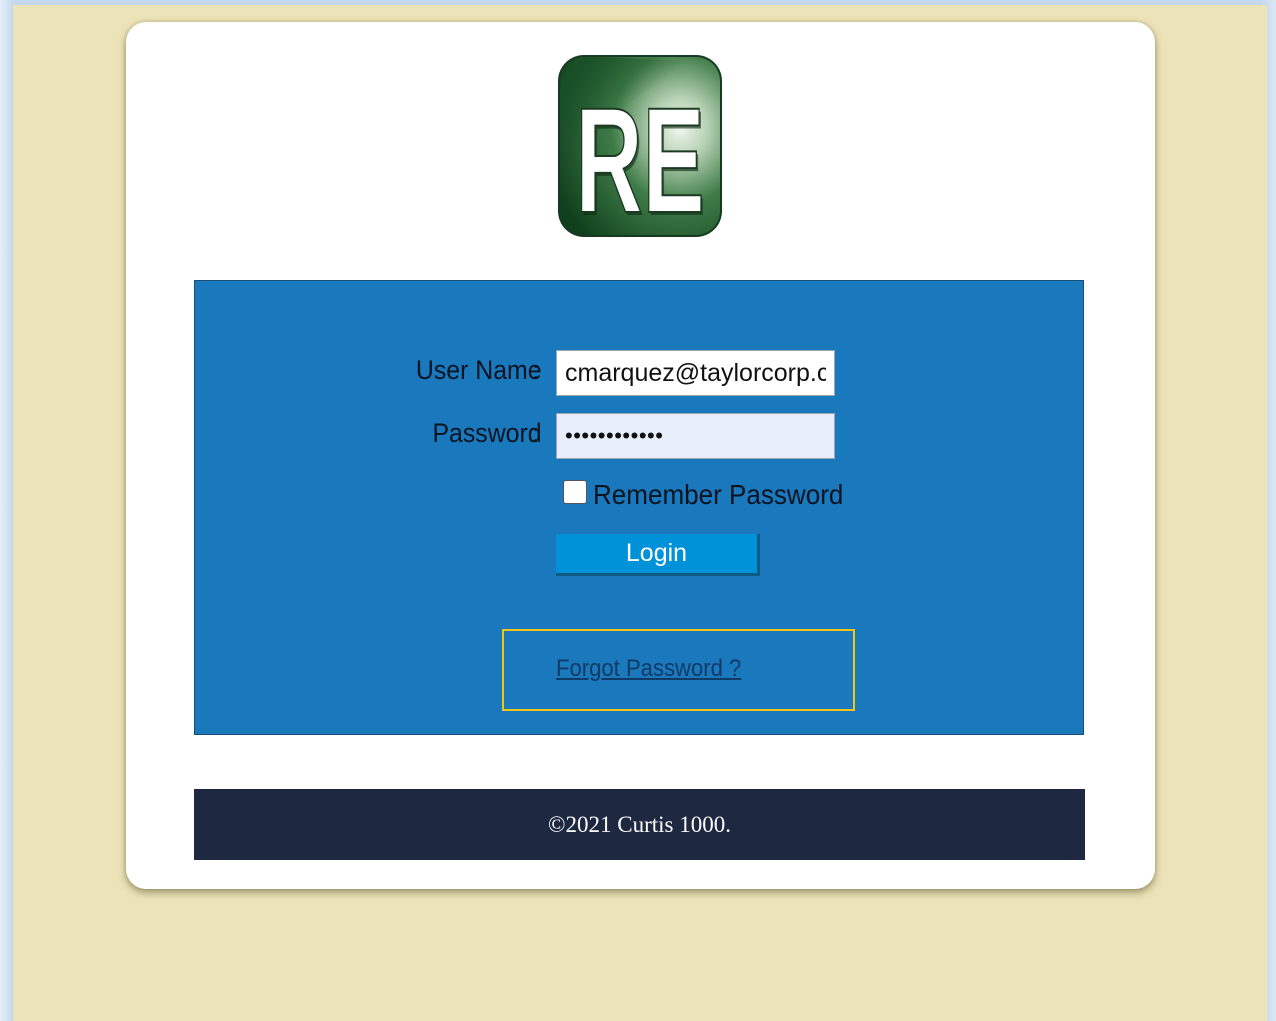 The width and height of the screenshot is (1276, 1021). I want to click on footer: ©2021 Curtis 1000., so click(639, 824).